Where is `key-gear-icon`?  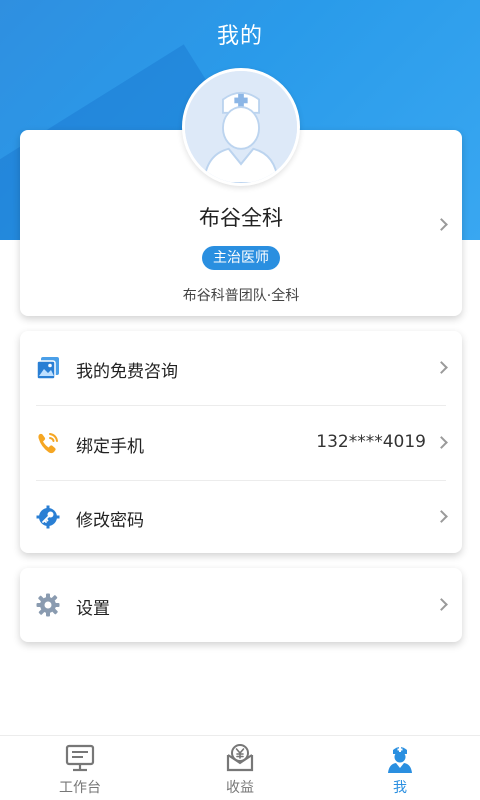
key-gear-icon is located at coordinates (48, 517).